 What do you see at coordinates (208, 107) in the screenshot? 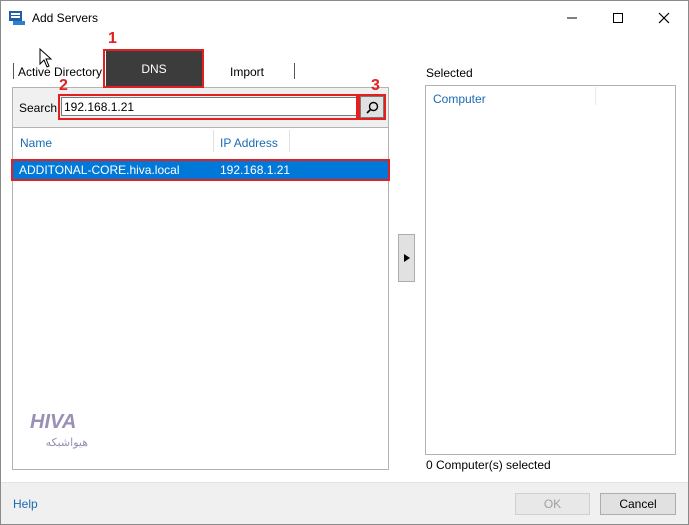
I see `annotation-box-search-input` at bounding box center [208, 107].